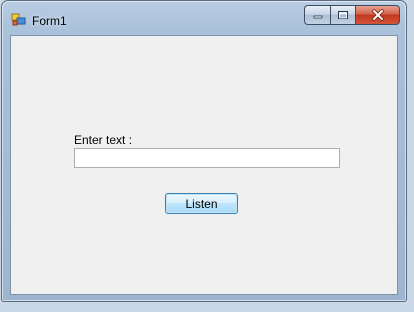 This screenshot has width=414, height=312. Describe the element at coordinates (204, 17) in the screenshot. I see `title-bar: Form1` at that location.